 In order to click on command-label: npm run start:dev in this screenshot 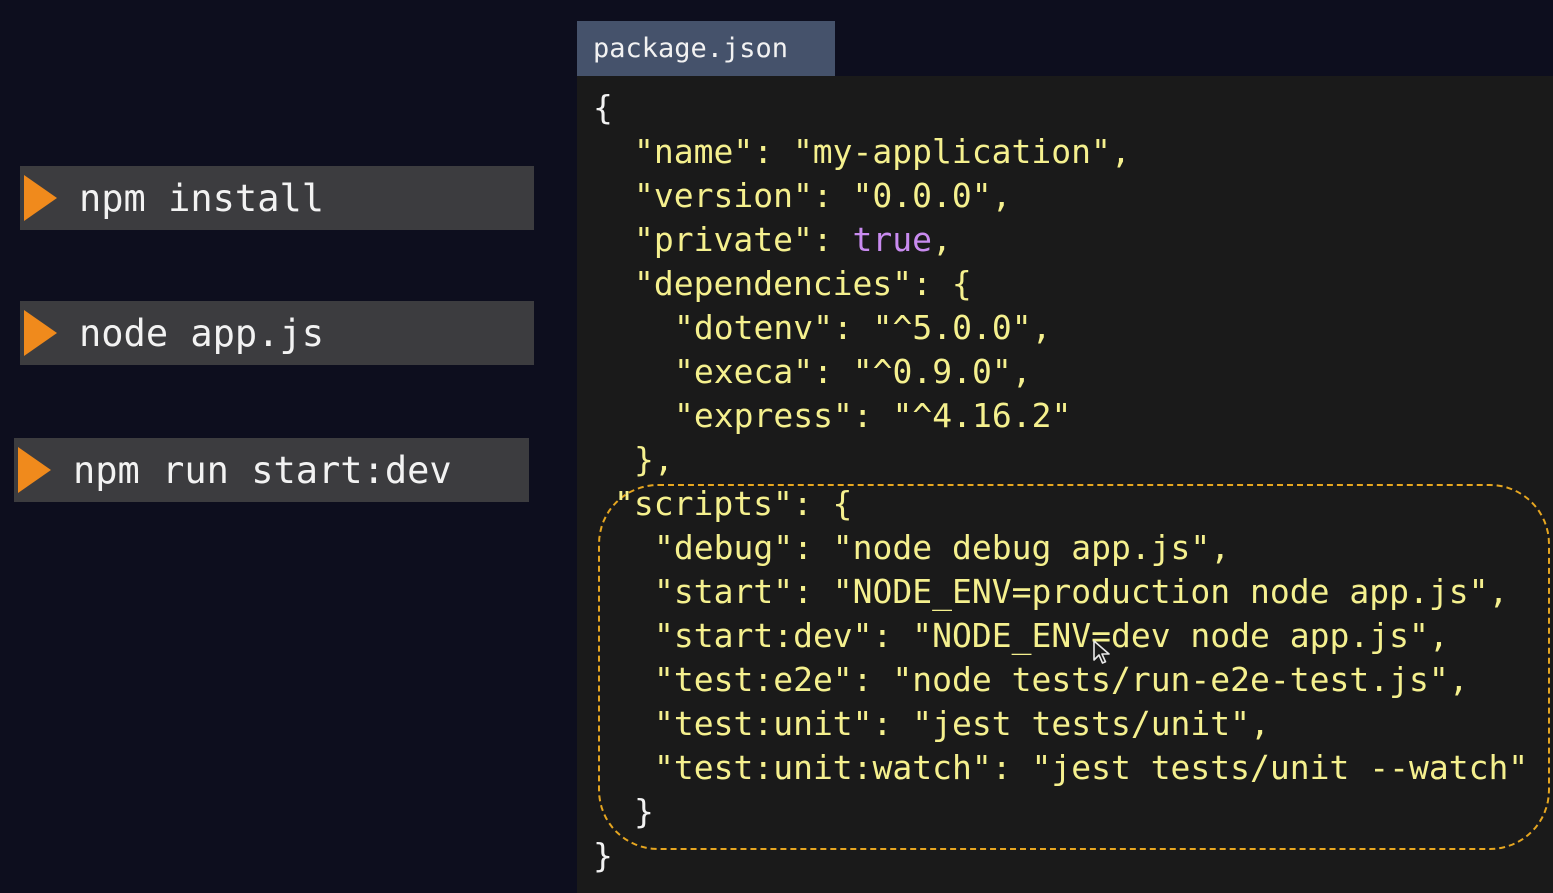, I will do `click(262, 470)`.